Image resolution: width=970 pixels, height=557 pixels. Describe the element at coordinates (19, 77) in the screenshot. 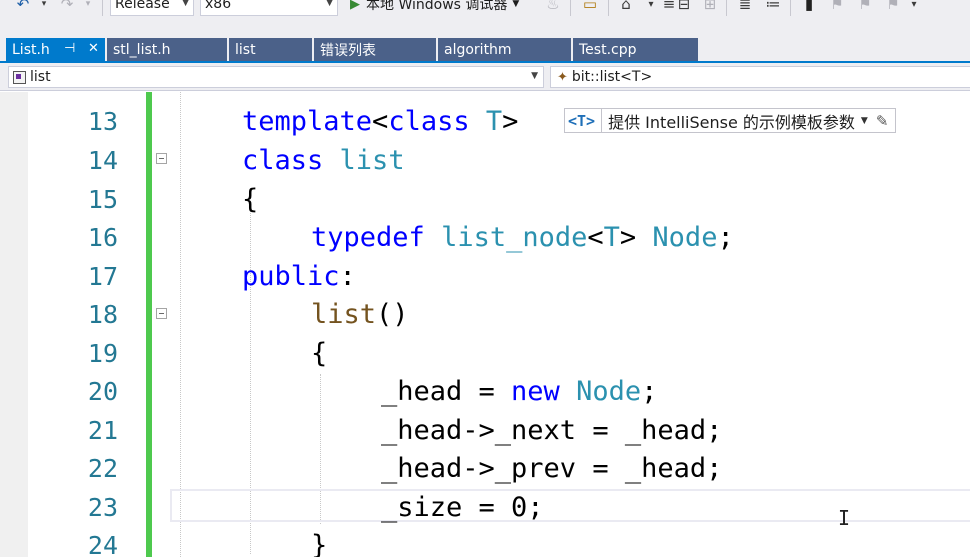

I see `class-icon` at that location.